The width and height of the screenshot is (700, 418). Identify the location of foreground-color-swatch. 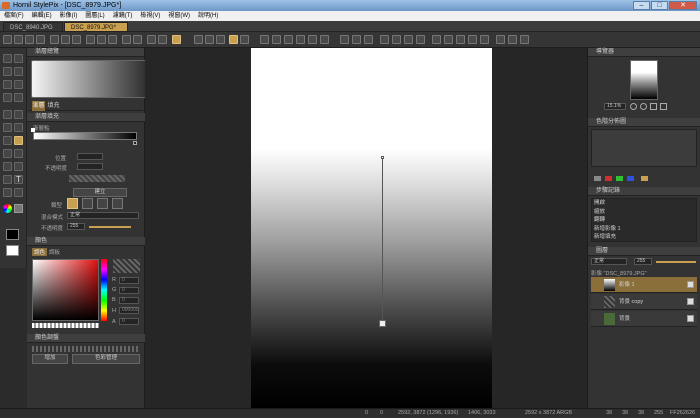
(12, 234).